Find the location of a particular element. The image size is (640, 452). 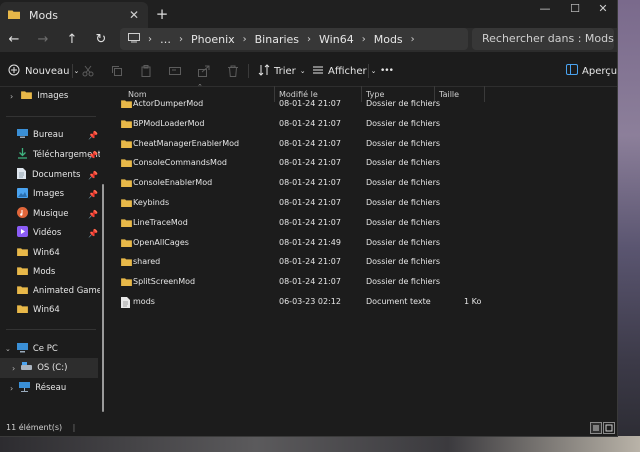

share-icon is located at coordinates (204, 71).